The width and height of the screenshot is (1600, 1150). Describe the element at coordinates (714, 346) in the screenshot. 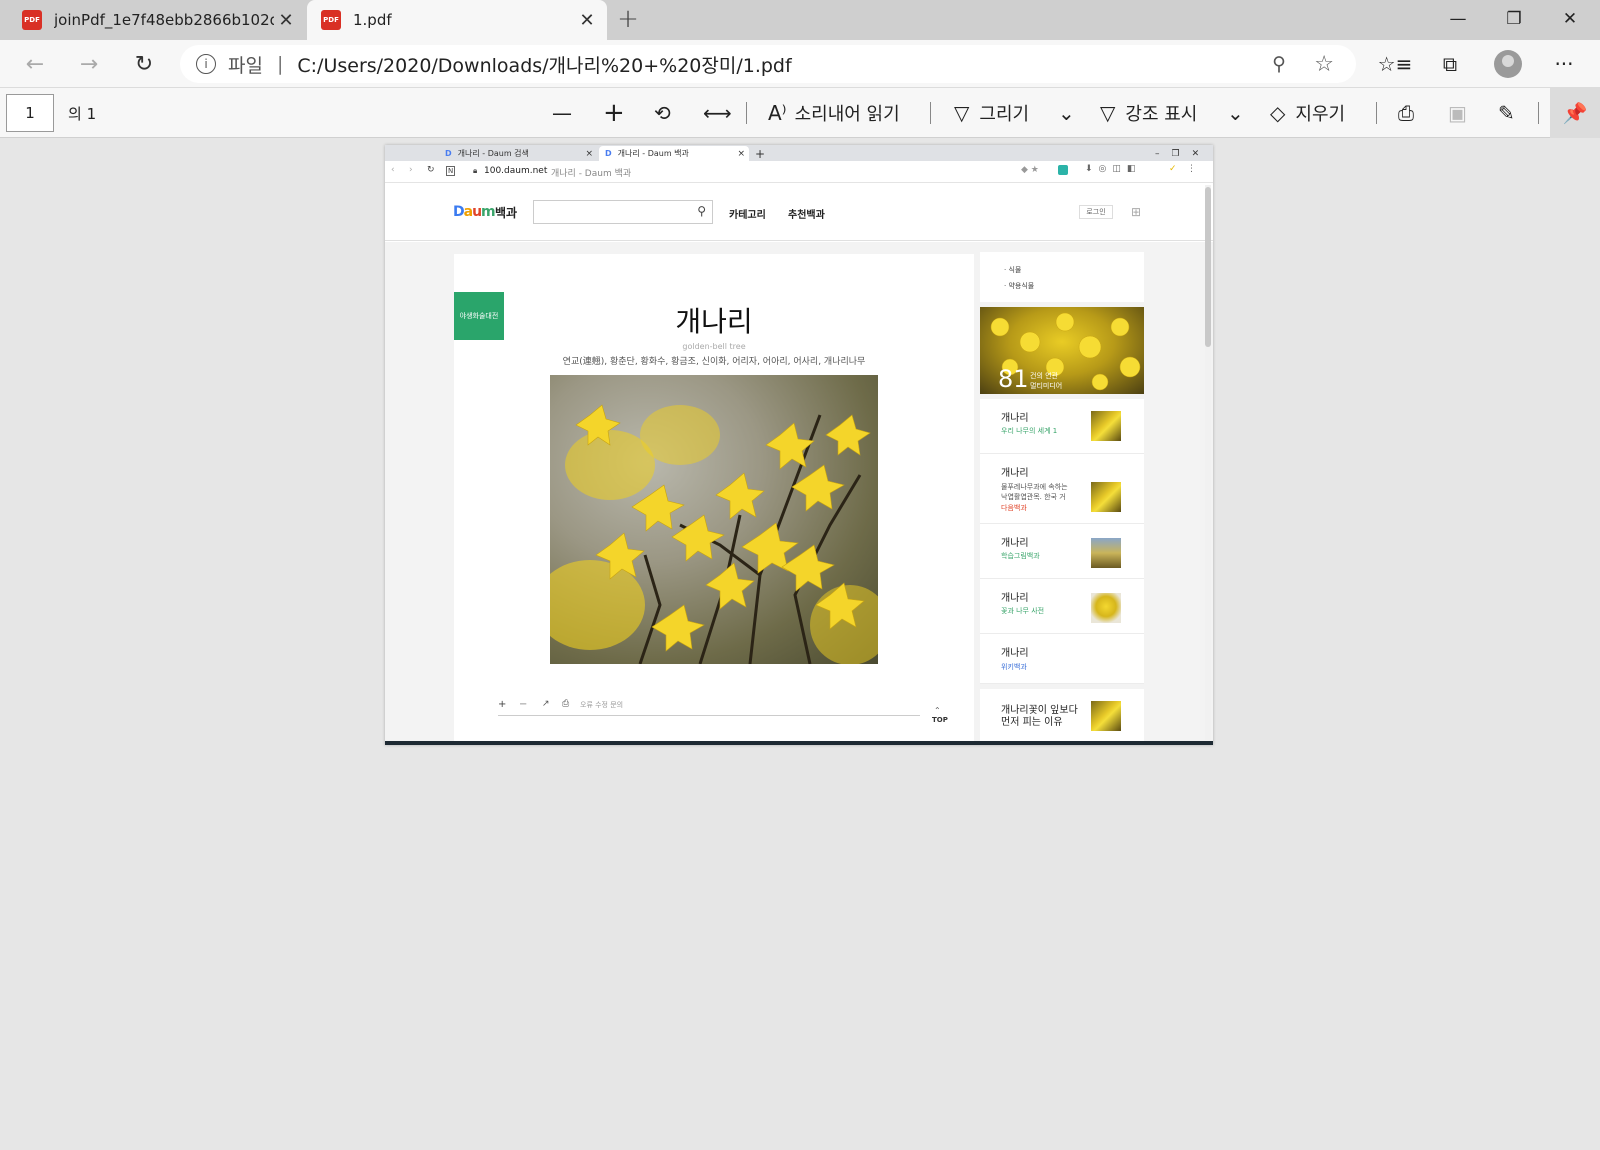

I see `article-english-name: golden-bell tree` at that location.